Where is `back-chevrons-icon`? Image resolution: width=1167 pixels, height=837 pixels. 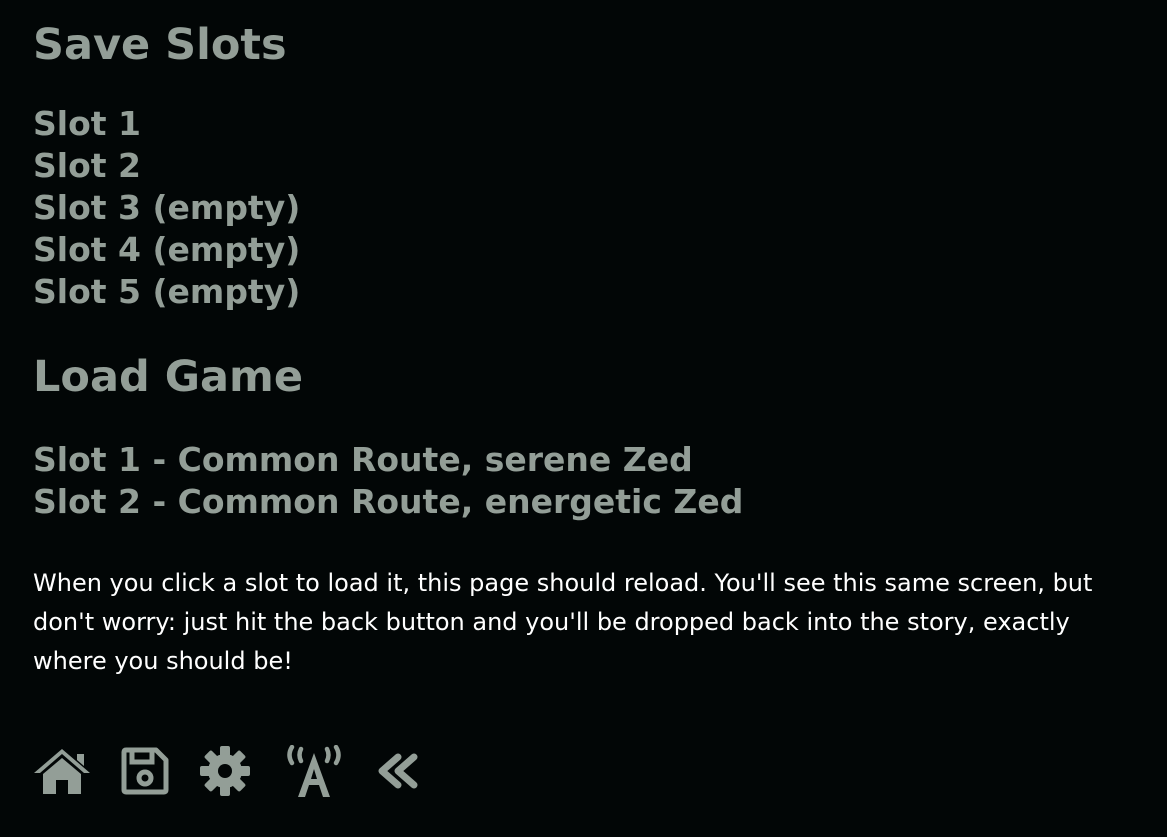 back-chevrons-icon is located at coordinates (398, 771).